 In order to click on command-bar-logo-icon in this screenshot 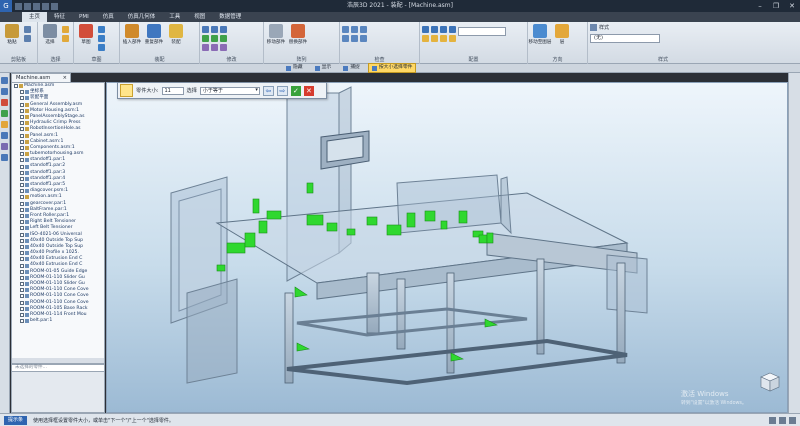, I will do `click(126, 90)`.